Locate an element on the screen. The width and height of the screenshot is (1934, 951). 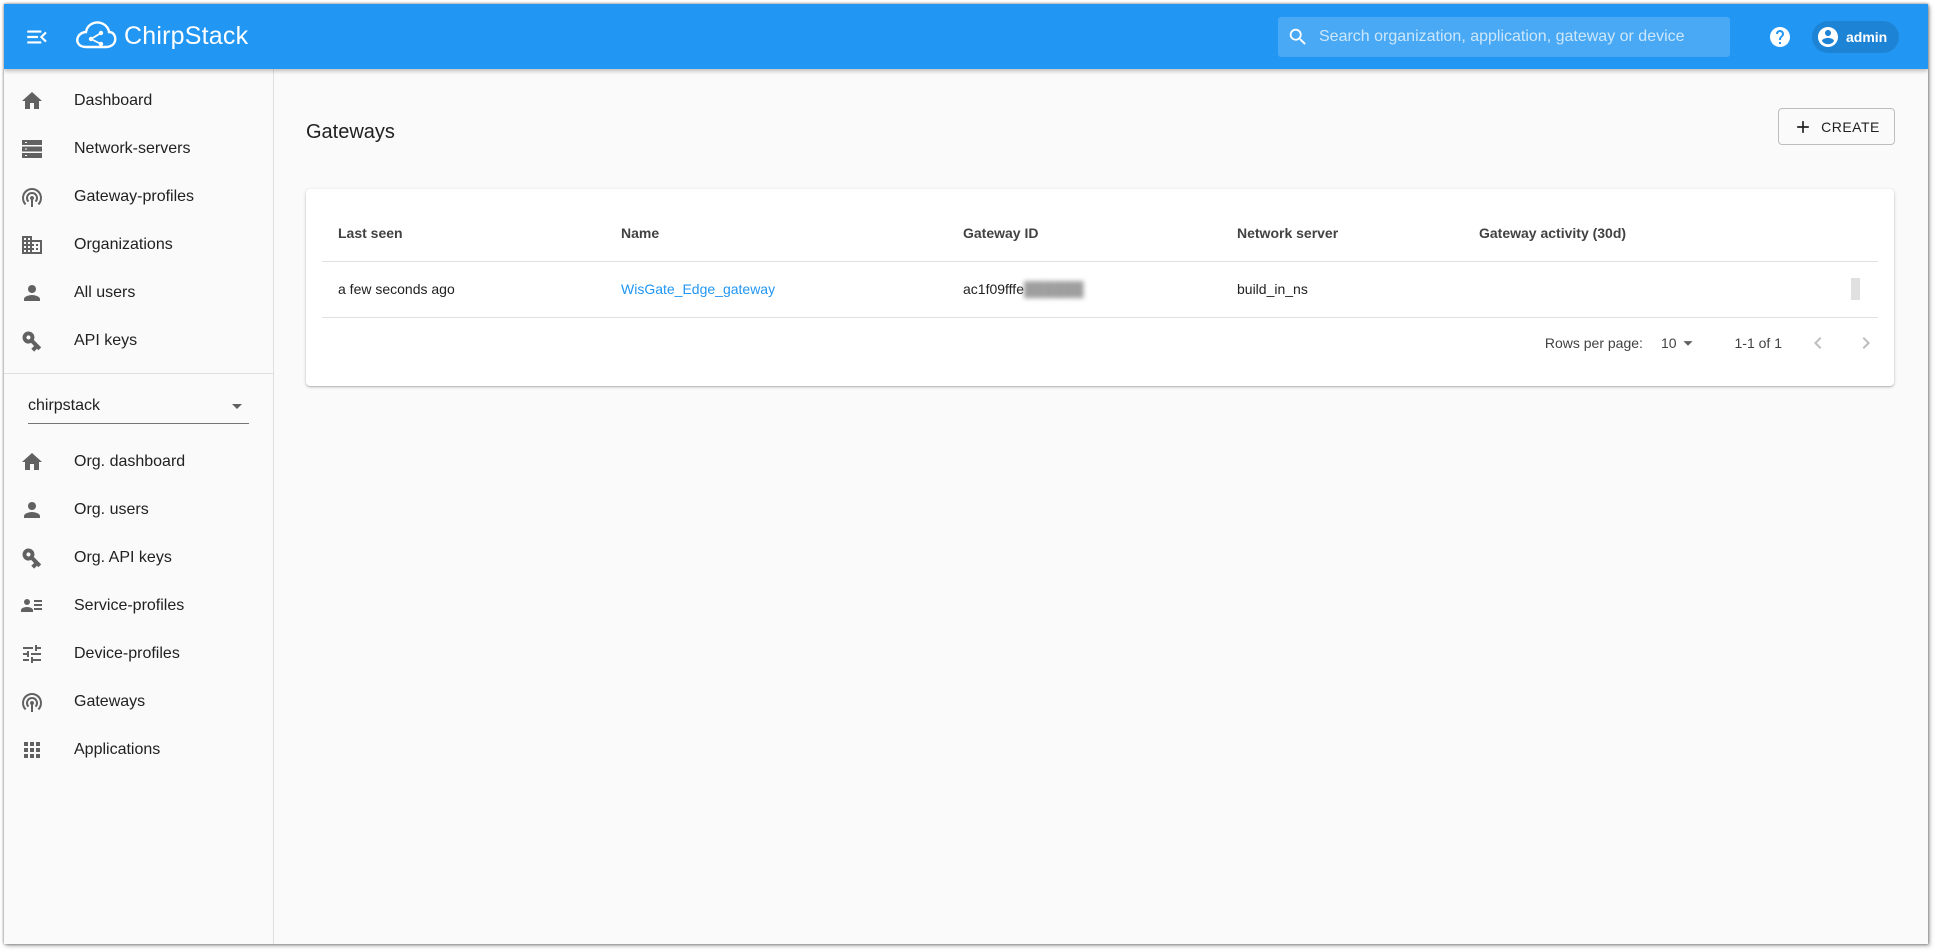
sidebar-item-label: Gateway-profiles is located at coordinates (134, 196).